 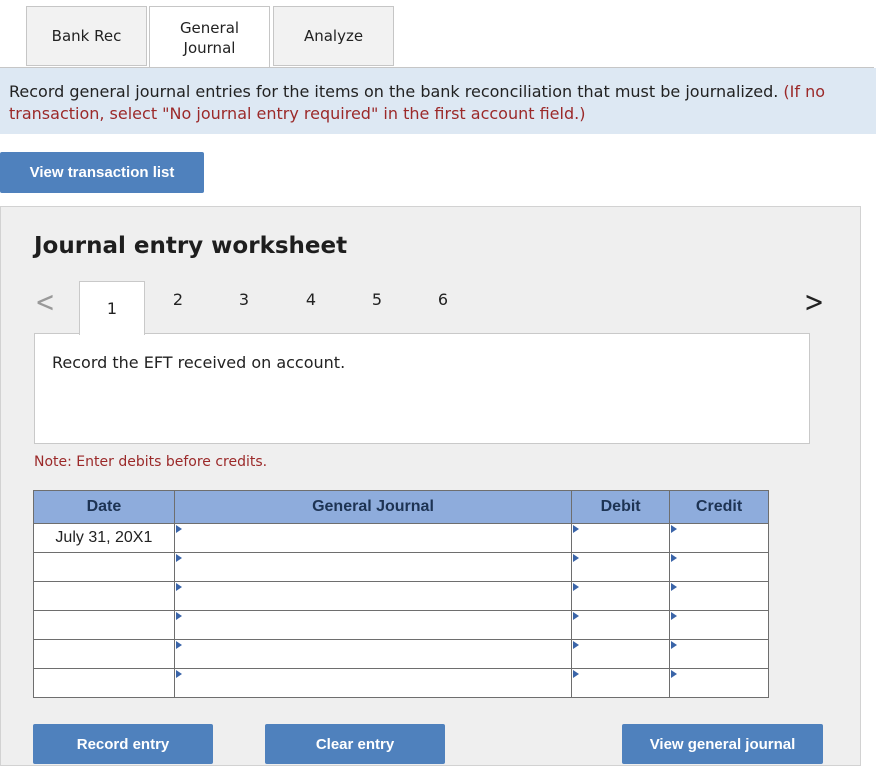 What do you see at coordinates (112, 308) in the screenshot?
I see `step-tab-1: 1` at bounding box center [112, 308].